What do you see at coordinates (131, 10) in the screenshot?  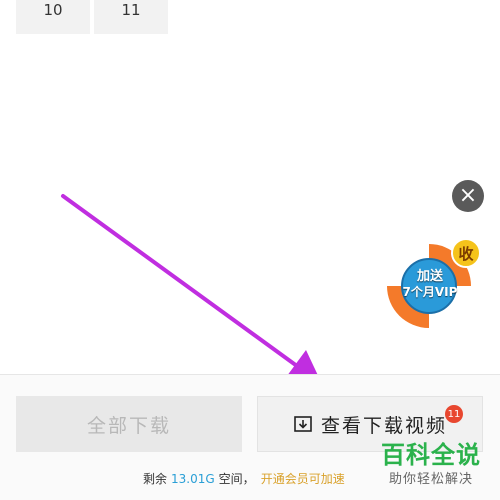 I see `episode-tile-label: 11` at bounding box center [131, 10].